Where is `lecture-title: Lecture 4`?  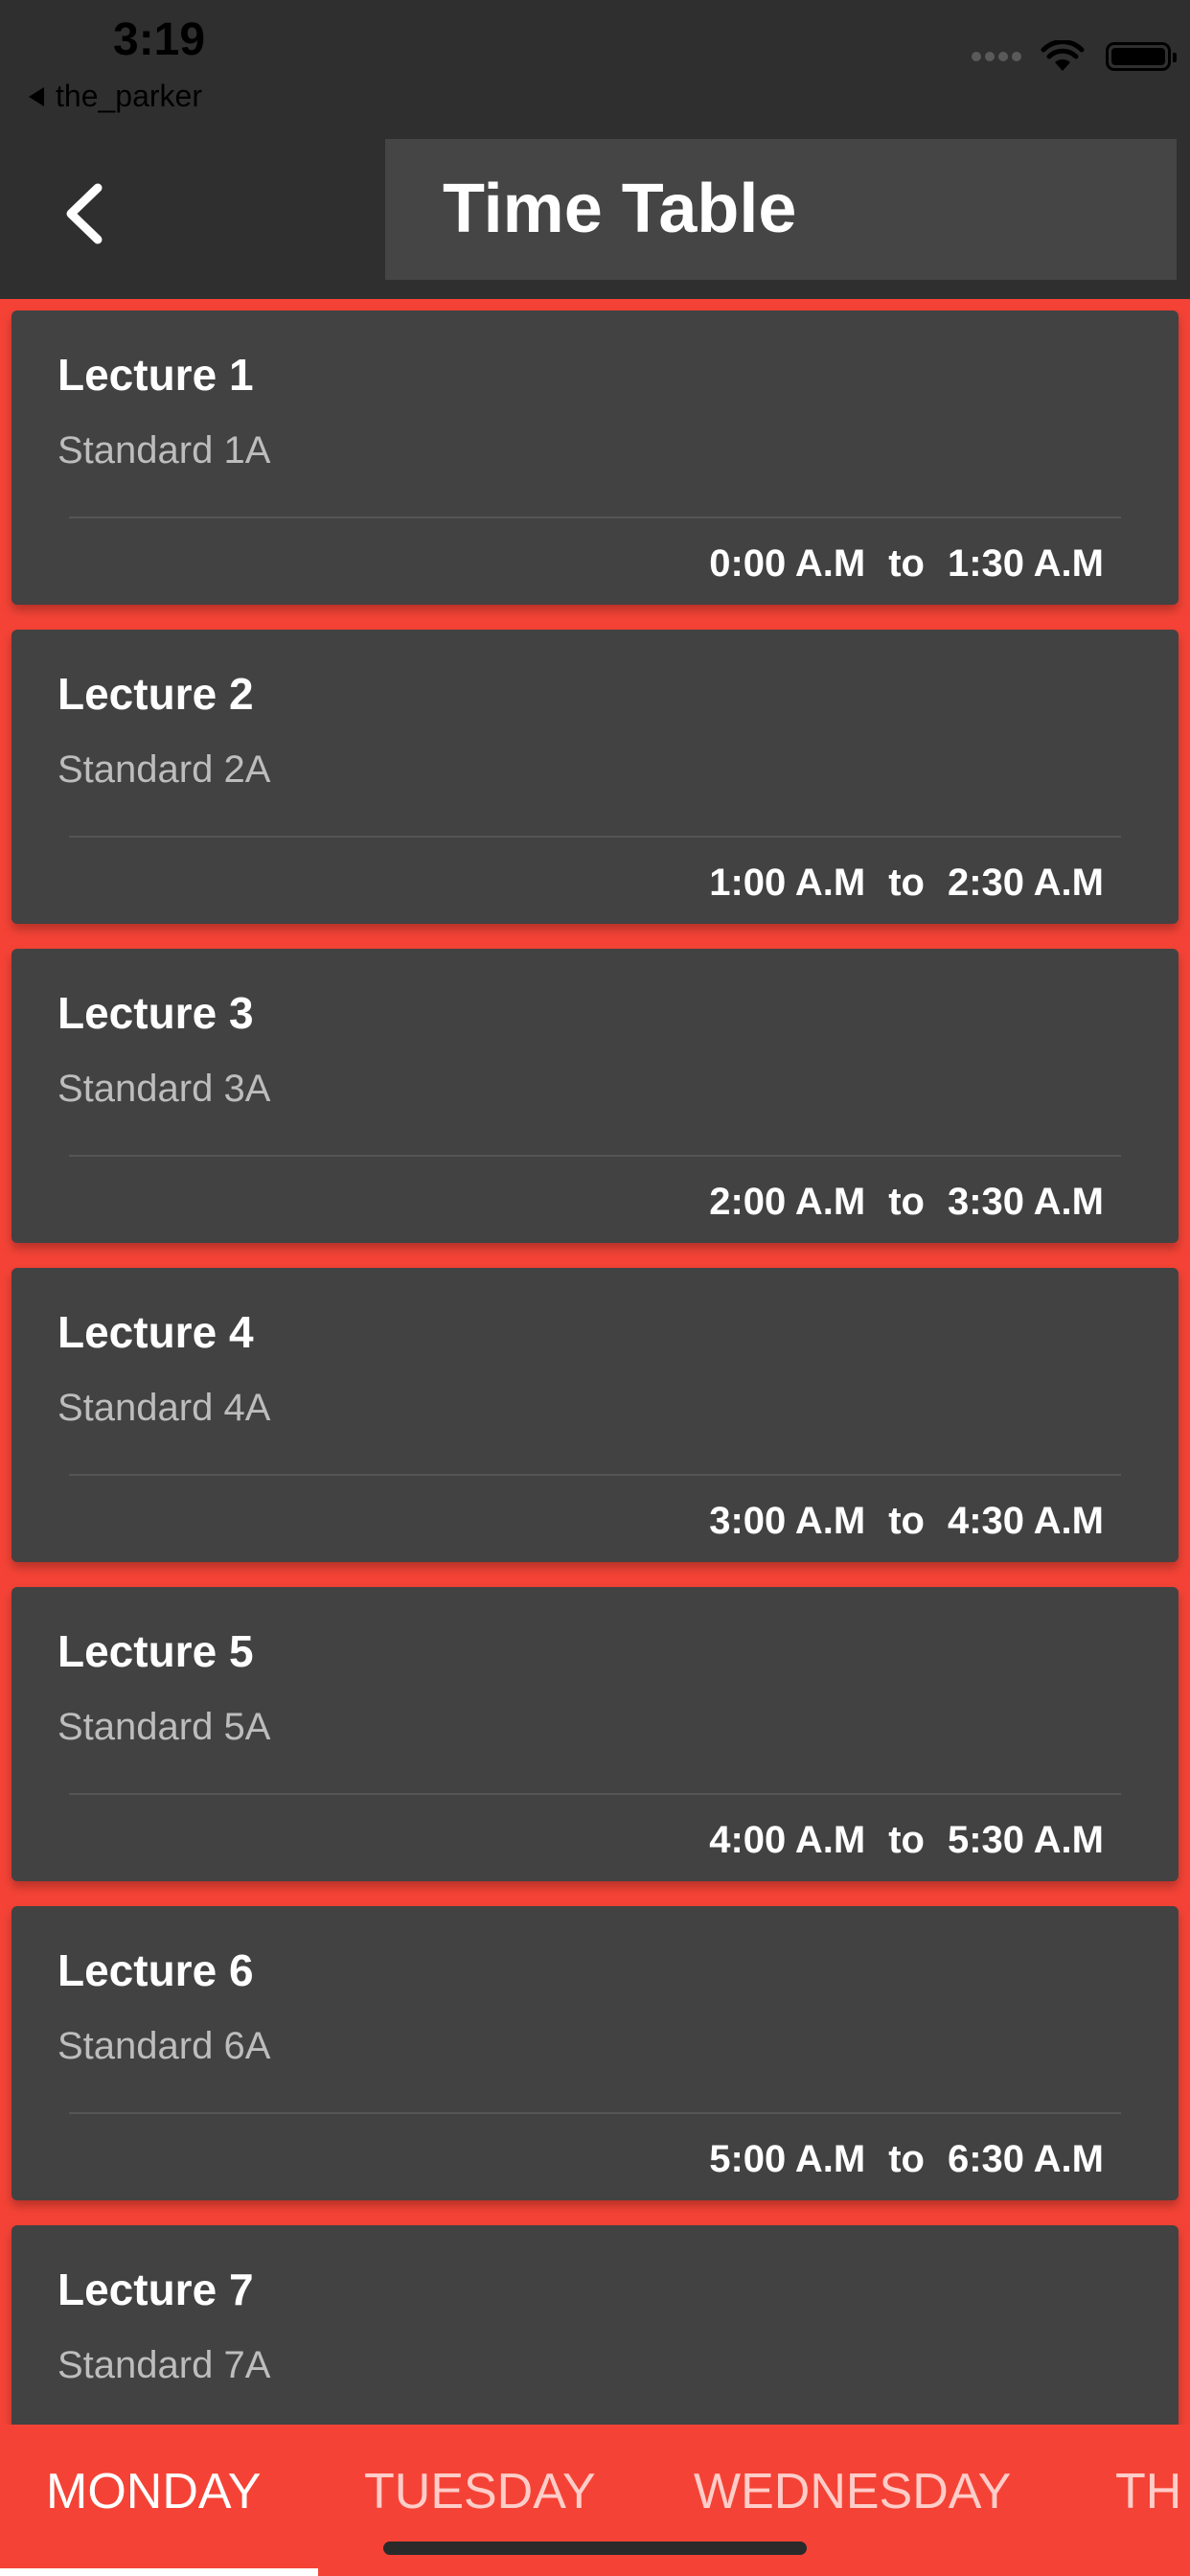
lecture-title: Lecture 4 is located at coordinates (155, 1332).